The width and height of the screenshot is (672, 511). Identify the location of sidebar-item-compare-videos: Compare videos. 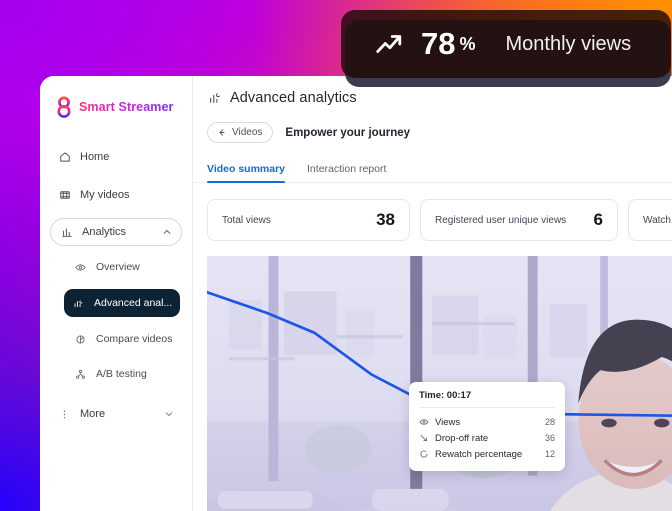
(124, 339).